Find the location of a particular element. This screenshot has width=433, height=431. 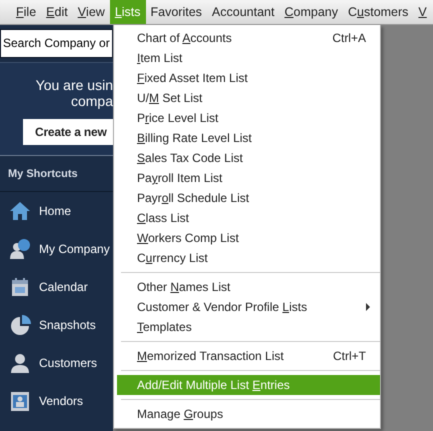

shortcut-item: My Company is located at coordinates (74, 249).